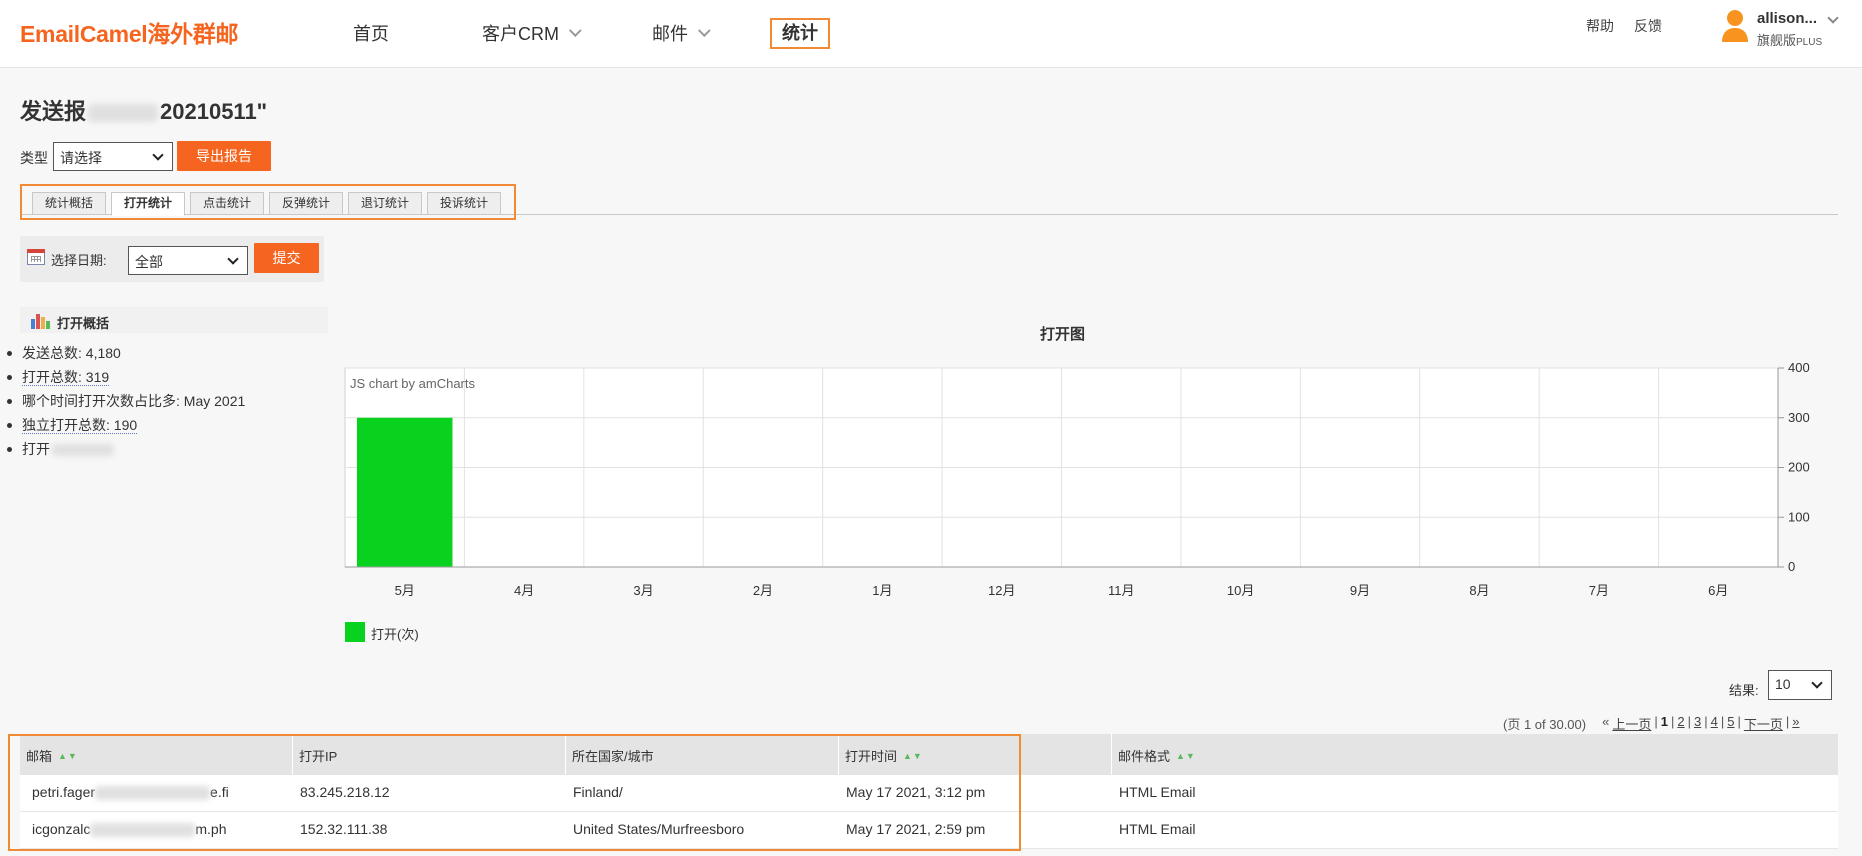 Image resolution: width=1862 pixels, height=856 pixels. Describe the element at coordinates (1111, 754) in the screenshot. I see `column-divider` at that location.